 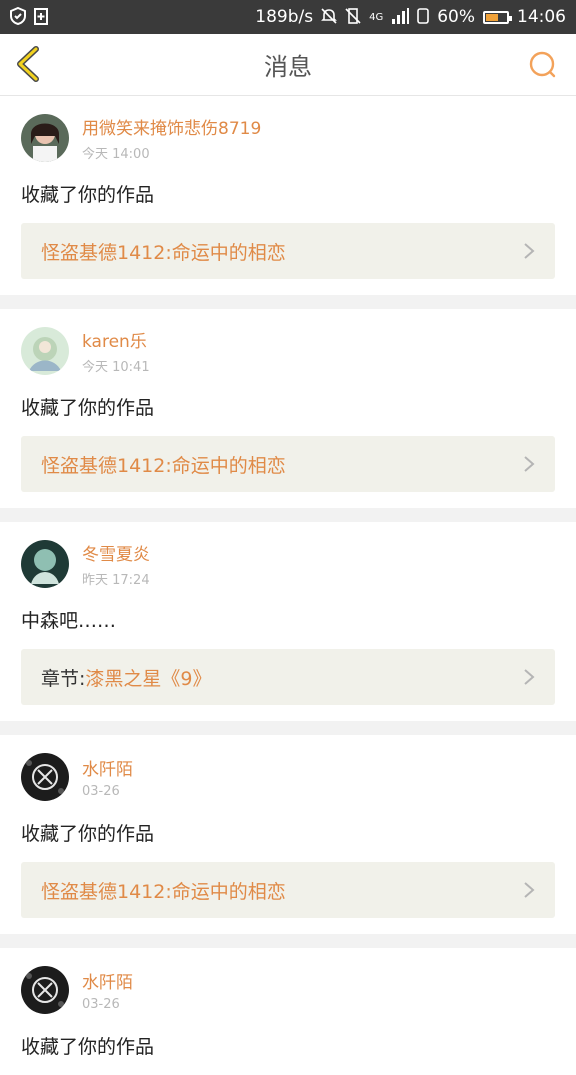 I want to click on vibrate-off-icon, so click(x=353, y=17).